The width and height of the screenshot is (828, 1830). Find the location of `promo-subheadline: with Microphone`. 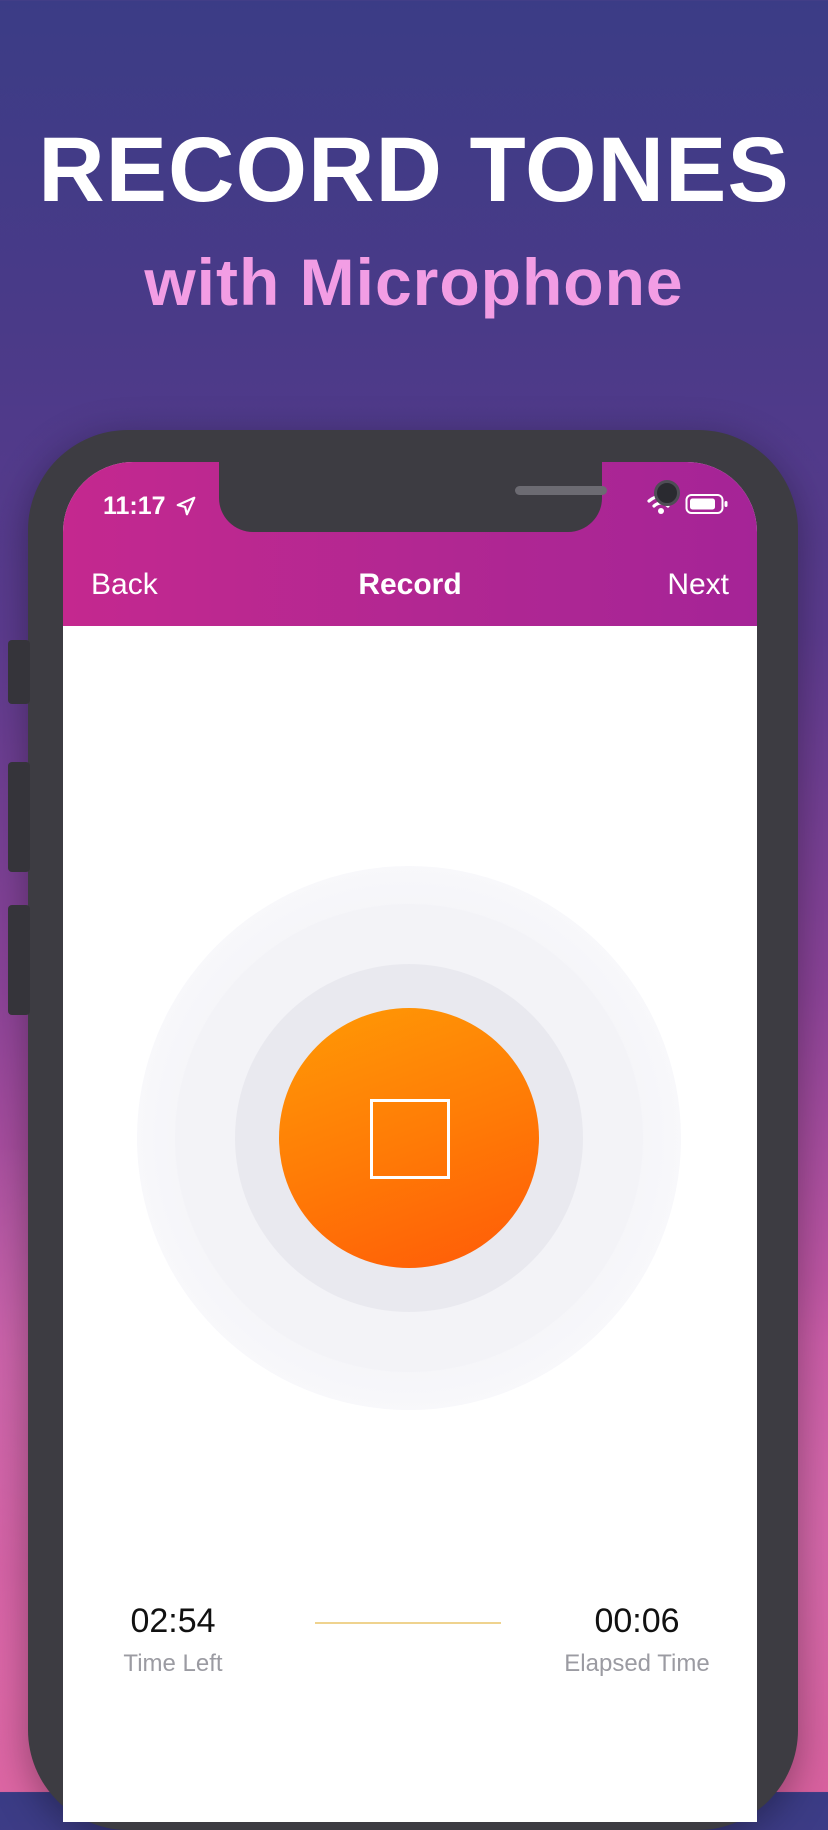

promo-subheadline: with Microphone is located at coordinates (414, 282).